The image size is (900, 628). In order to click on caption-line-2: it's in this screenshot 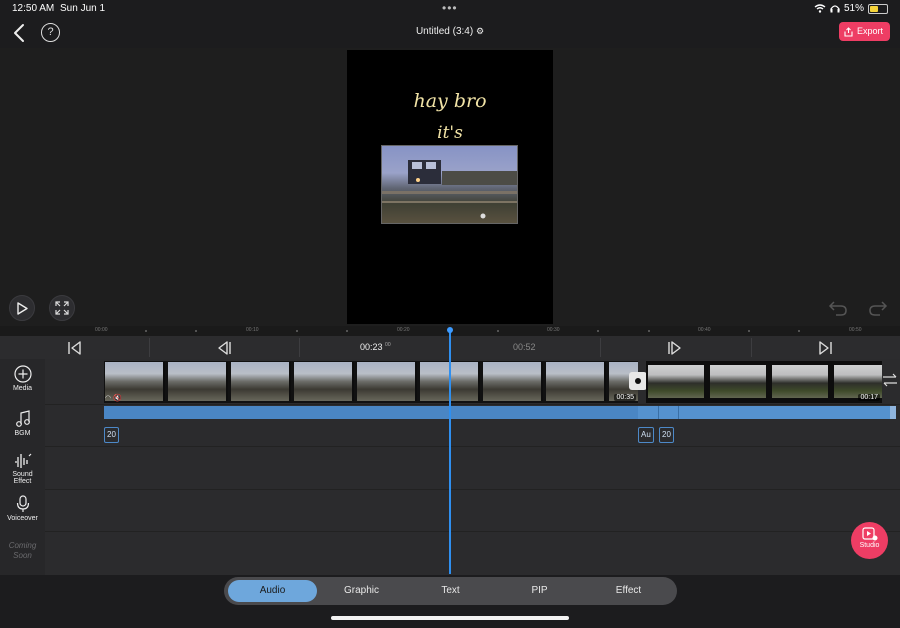, I will do `click(450, 133)`.